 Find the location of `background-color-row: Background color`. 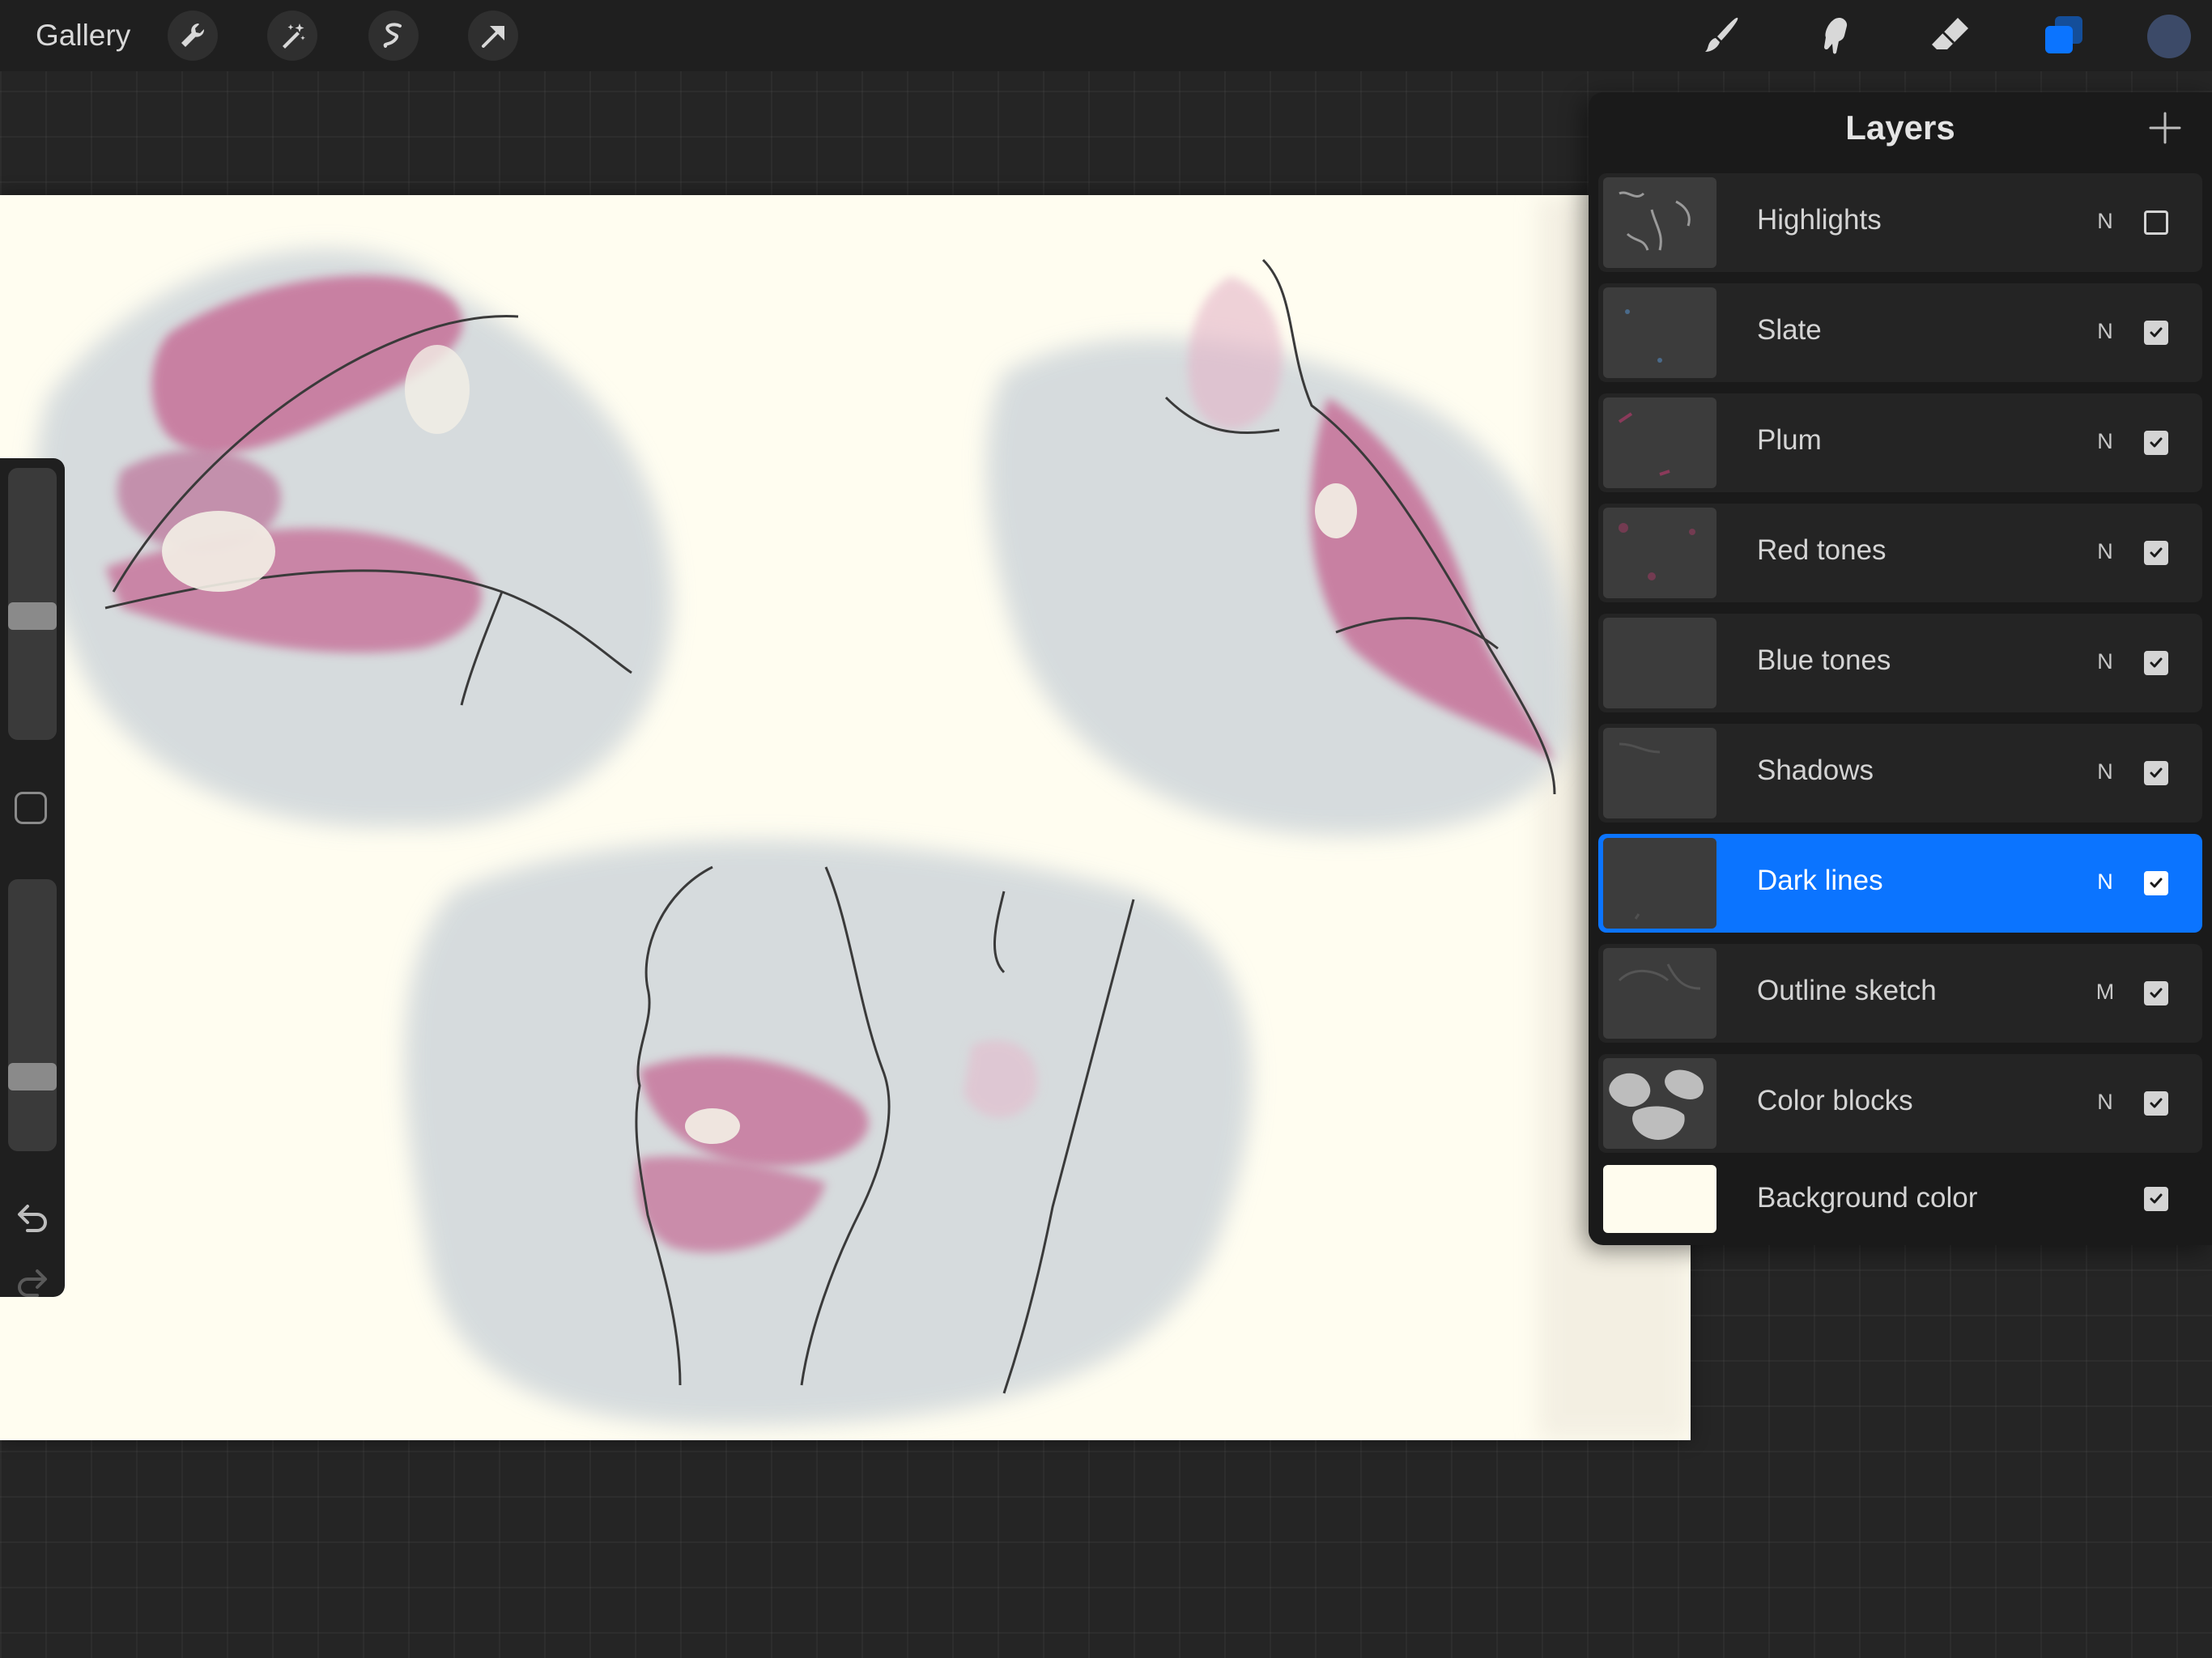

background-color-row: Background color is located at coordinates (1900, 1200).